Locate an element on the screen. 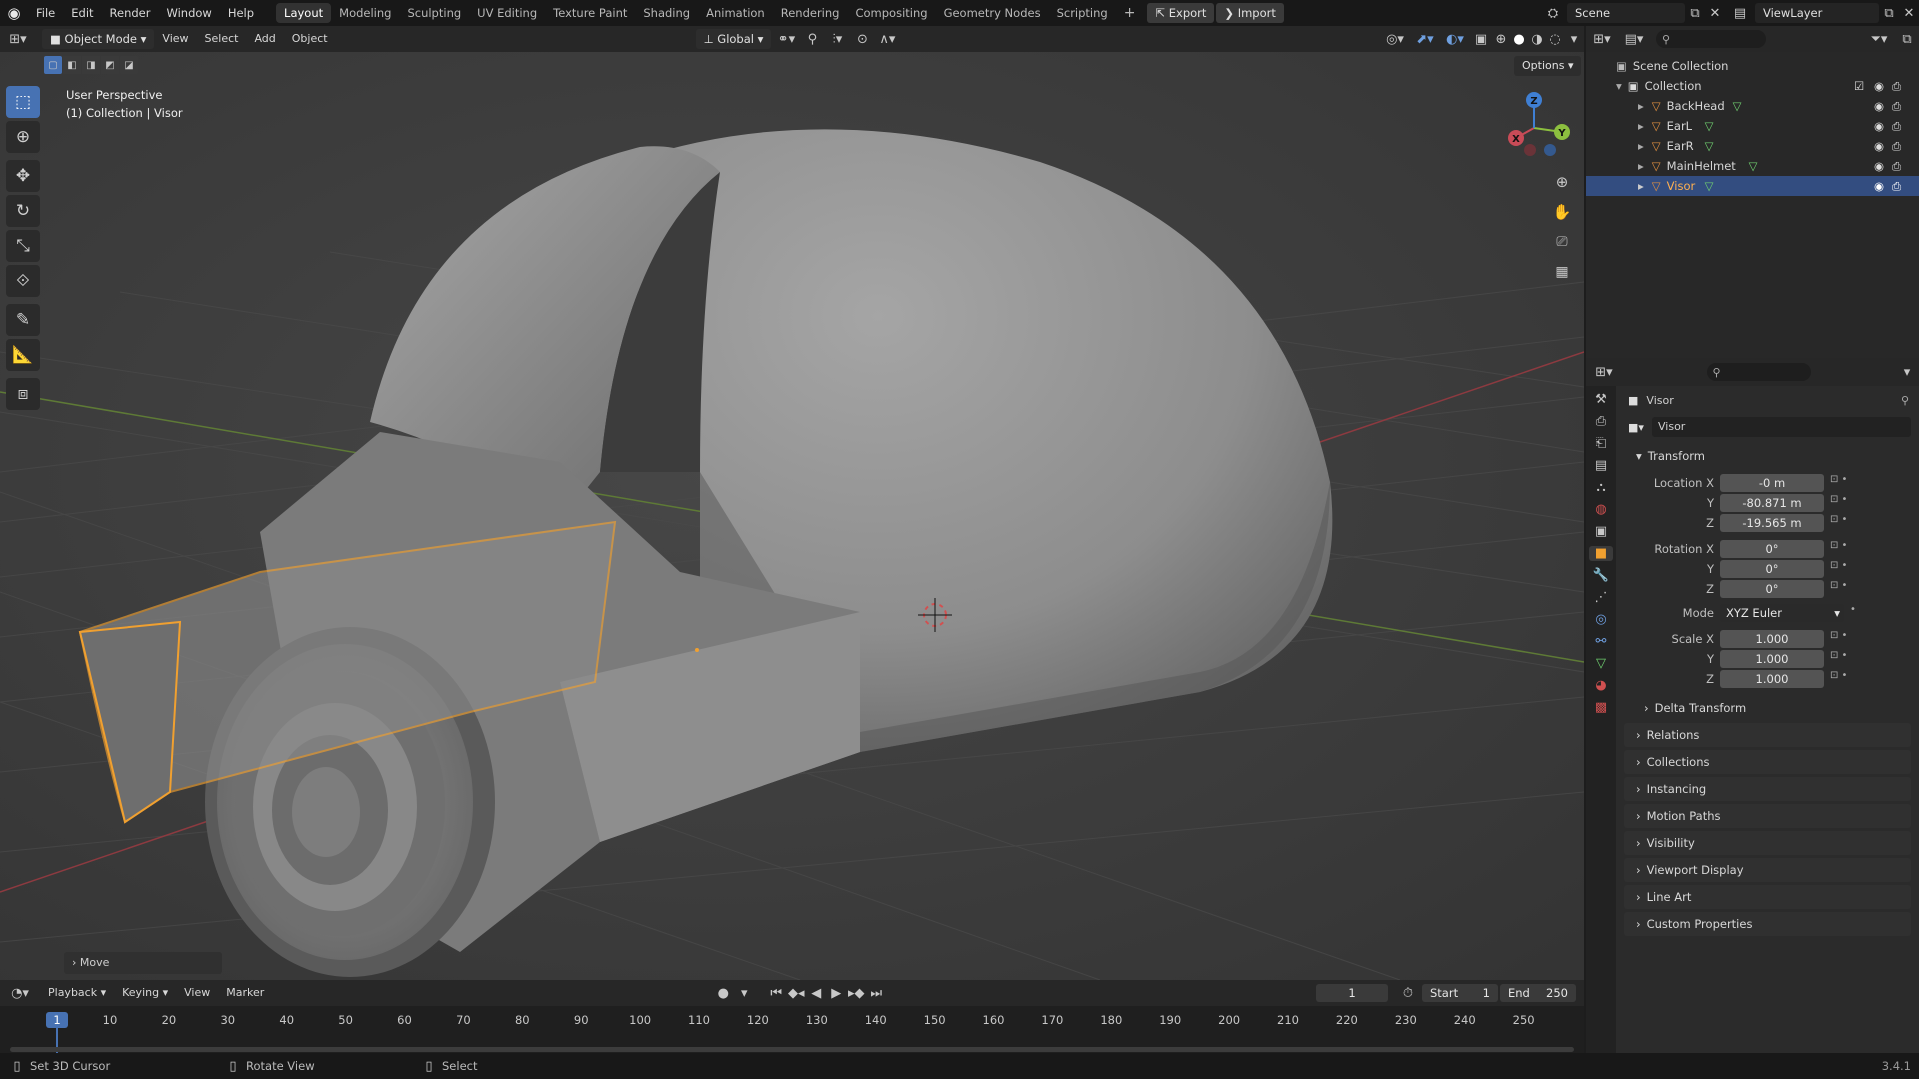 Image resolution: width=1919 pixels, height=1079 pixels. material-tab-icon: ◕ is located at coordinates (1600, 685).